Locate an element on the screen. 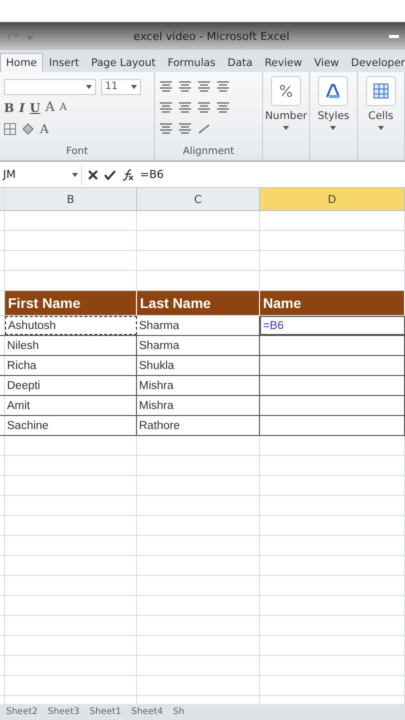 This screenshot has height=720, width=405. format-button: U is located at coordinates (35, 107).